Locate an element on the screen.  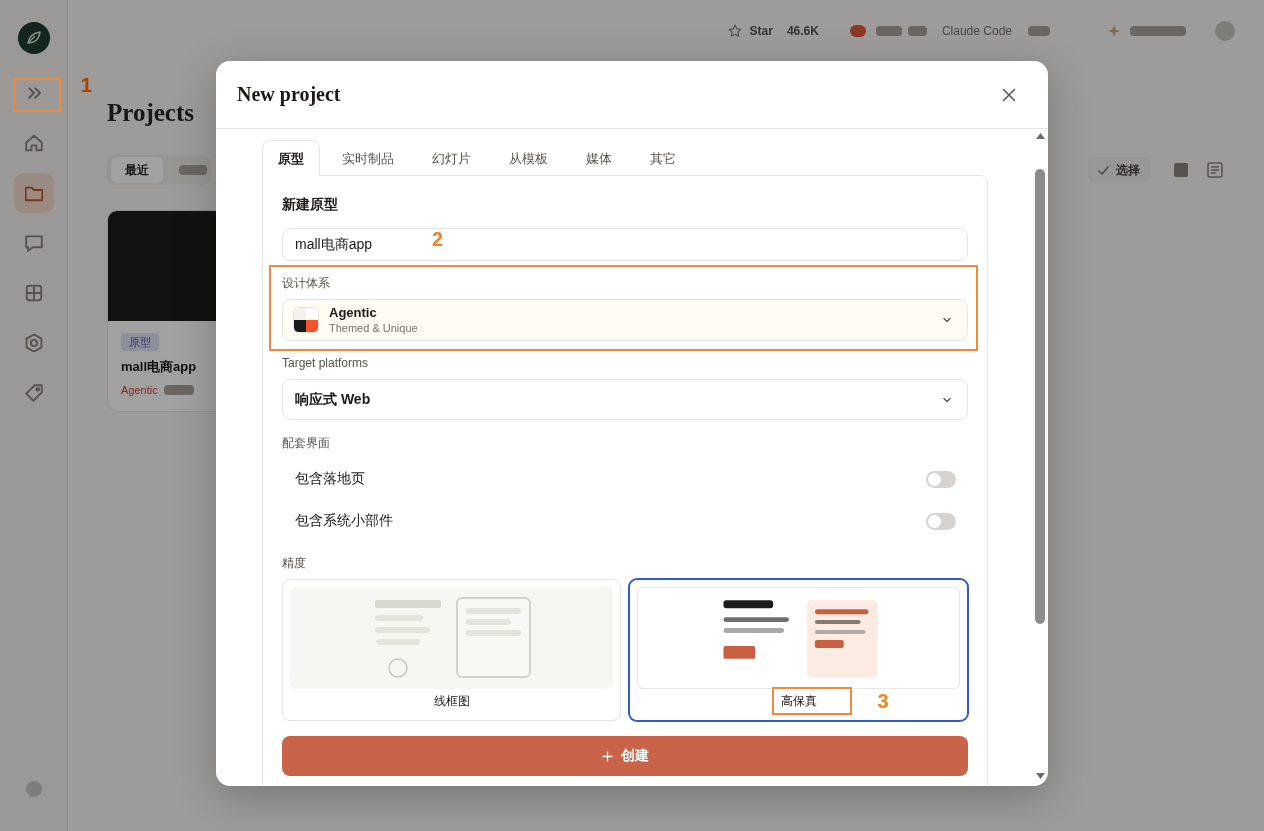
page-title: Projects is located at coordinates (150, 113).